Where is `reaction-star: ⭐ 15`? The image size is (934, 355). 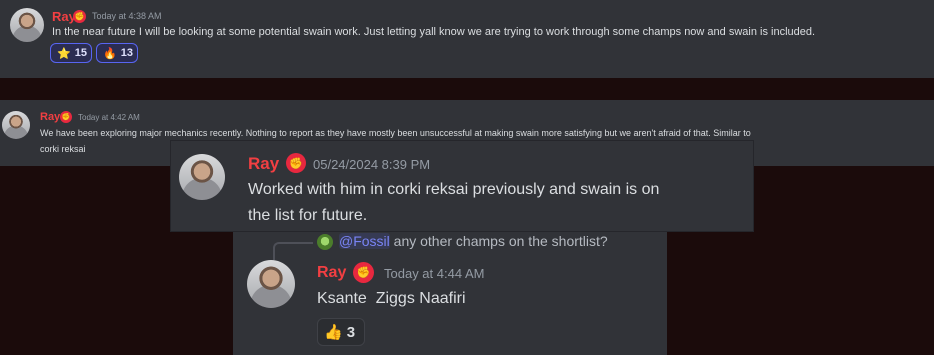 reaction-star: ⭐ 15 is located at coordinates (71, 53).